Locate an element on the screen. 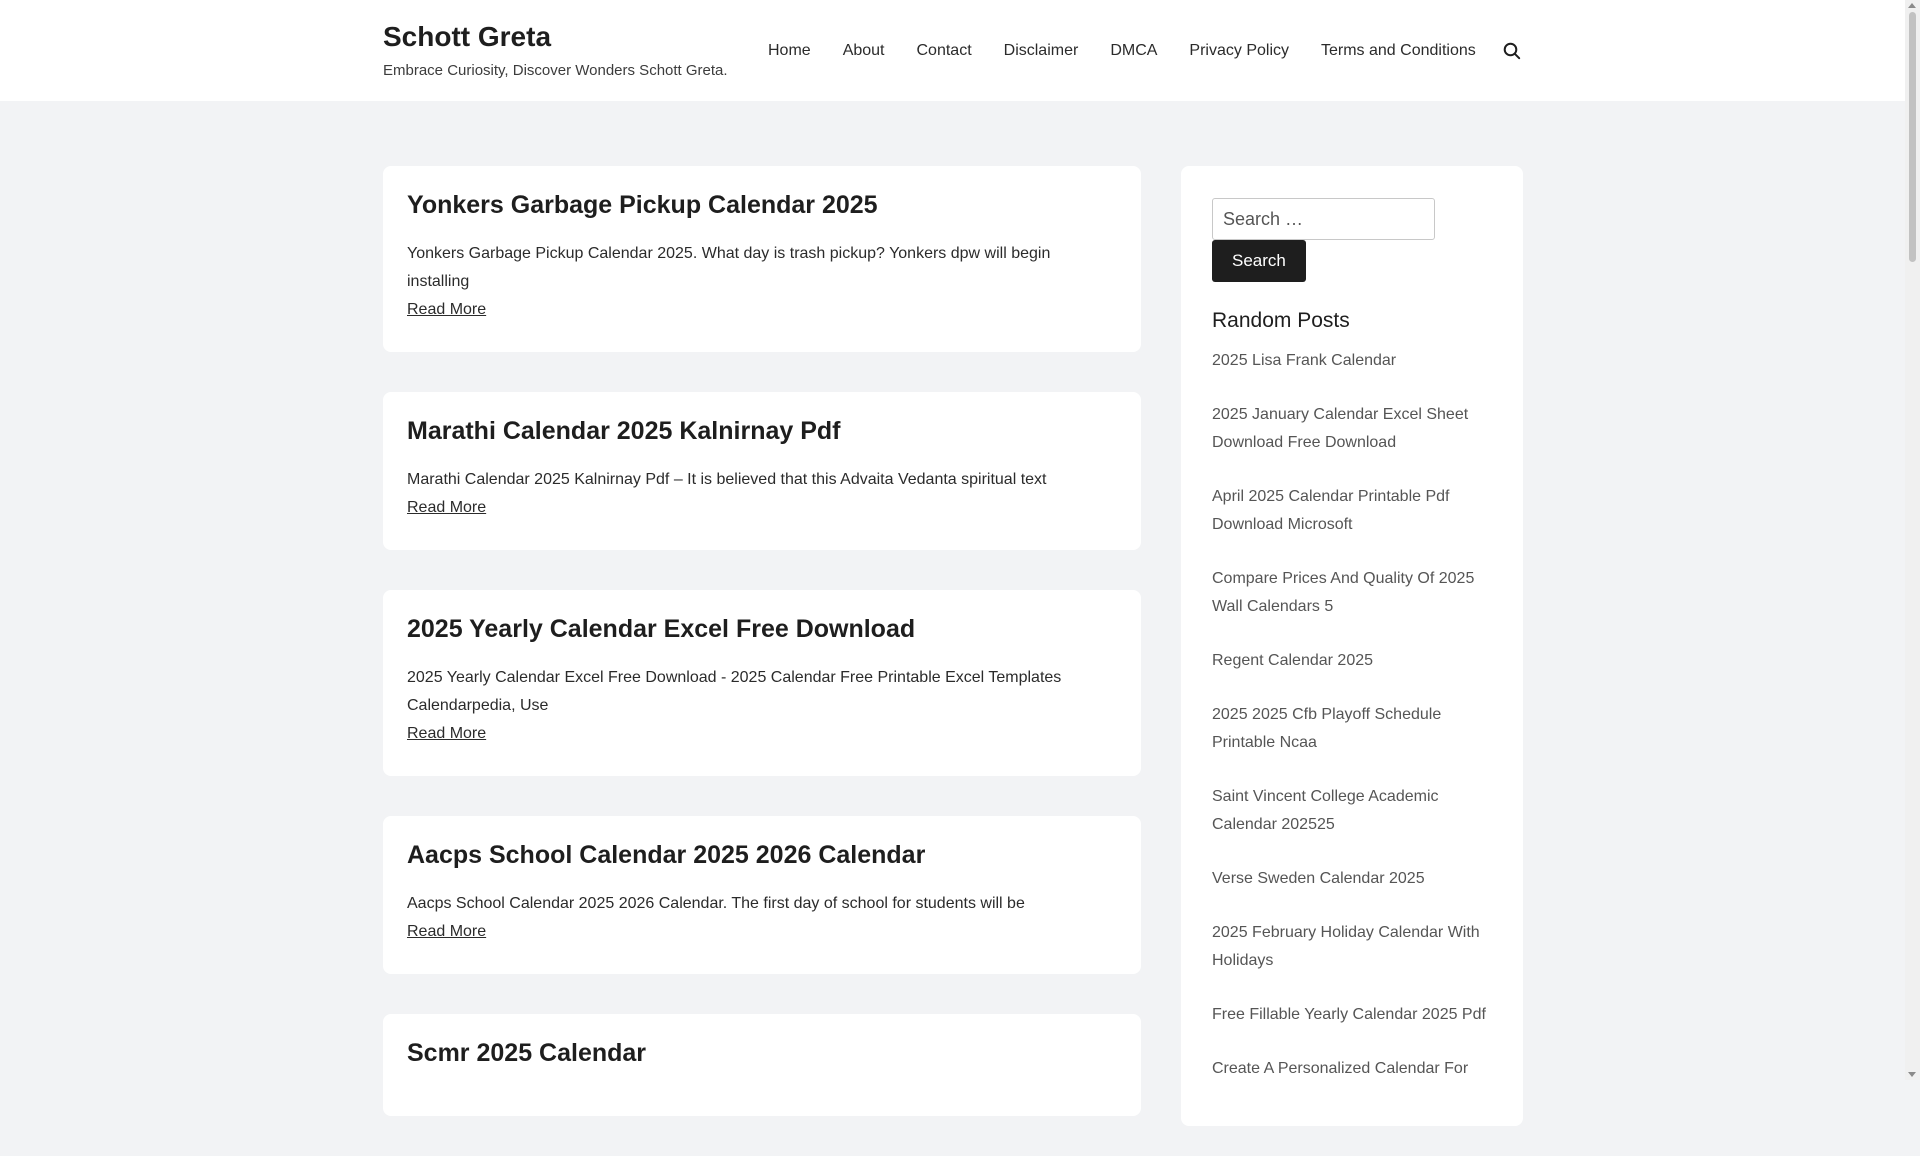  post-title: Scmr 2025 Calendar is located at coordinates (762, 1053).